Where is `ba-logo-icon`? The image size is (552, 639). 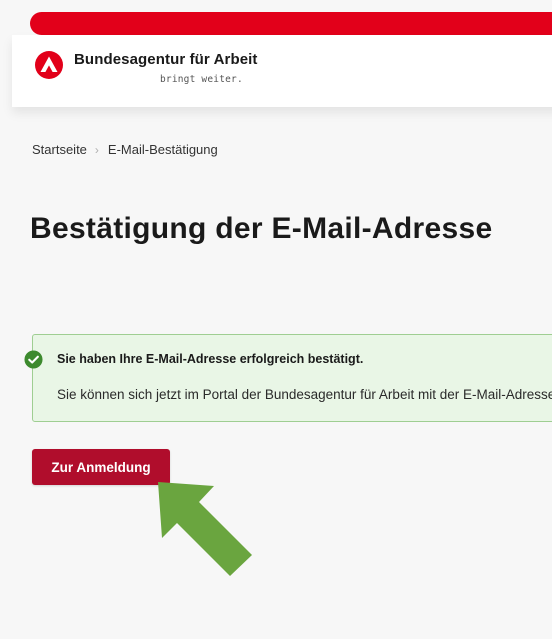 ba-logo-icon is located at coordinates (49, 65).